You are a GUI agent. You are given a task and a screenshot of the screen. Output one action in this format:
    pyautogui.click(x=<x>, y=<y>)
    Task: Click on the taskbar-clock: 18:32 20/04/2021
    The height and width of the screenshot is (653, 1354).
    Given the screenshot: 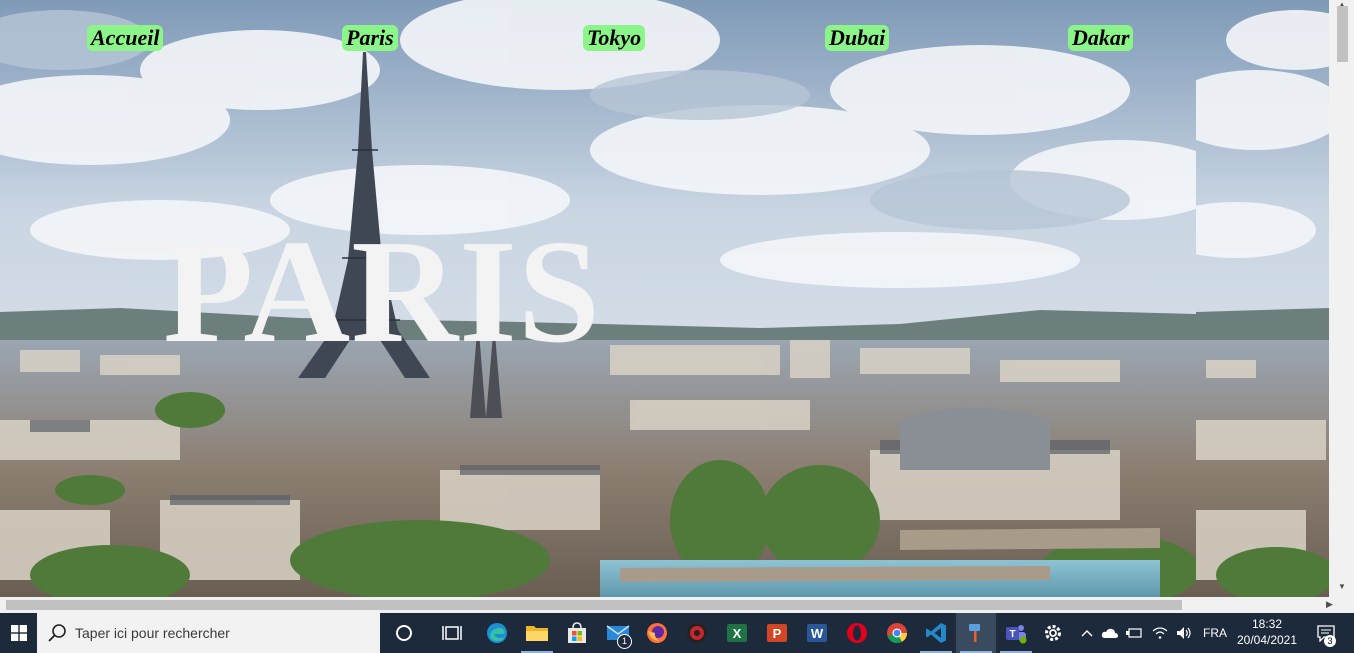 What is the action you would take?
    pyautogui.click(x=1267, y=632)
    